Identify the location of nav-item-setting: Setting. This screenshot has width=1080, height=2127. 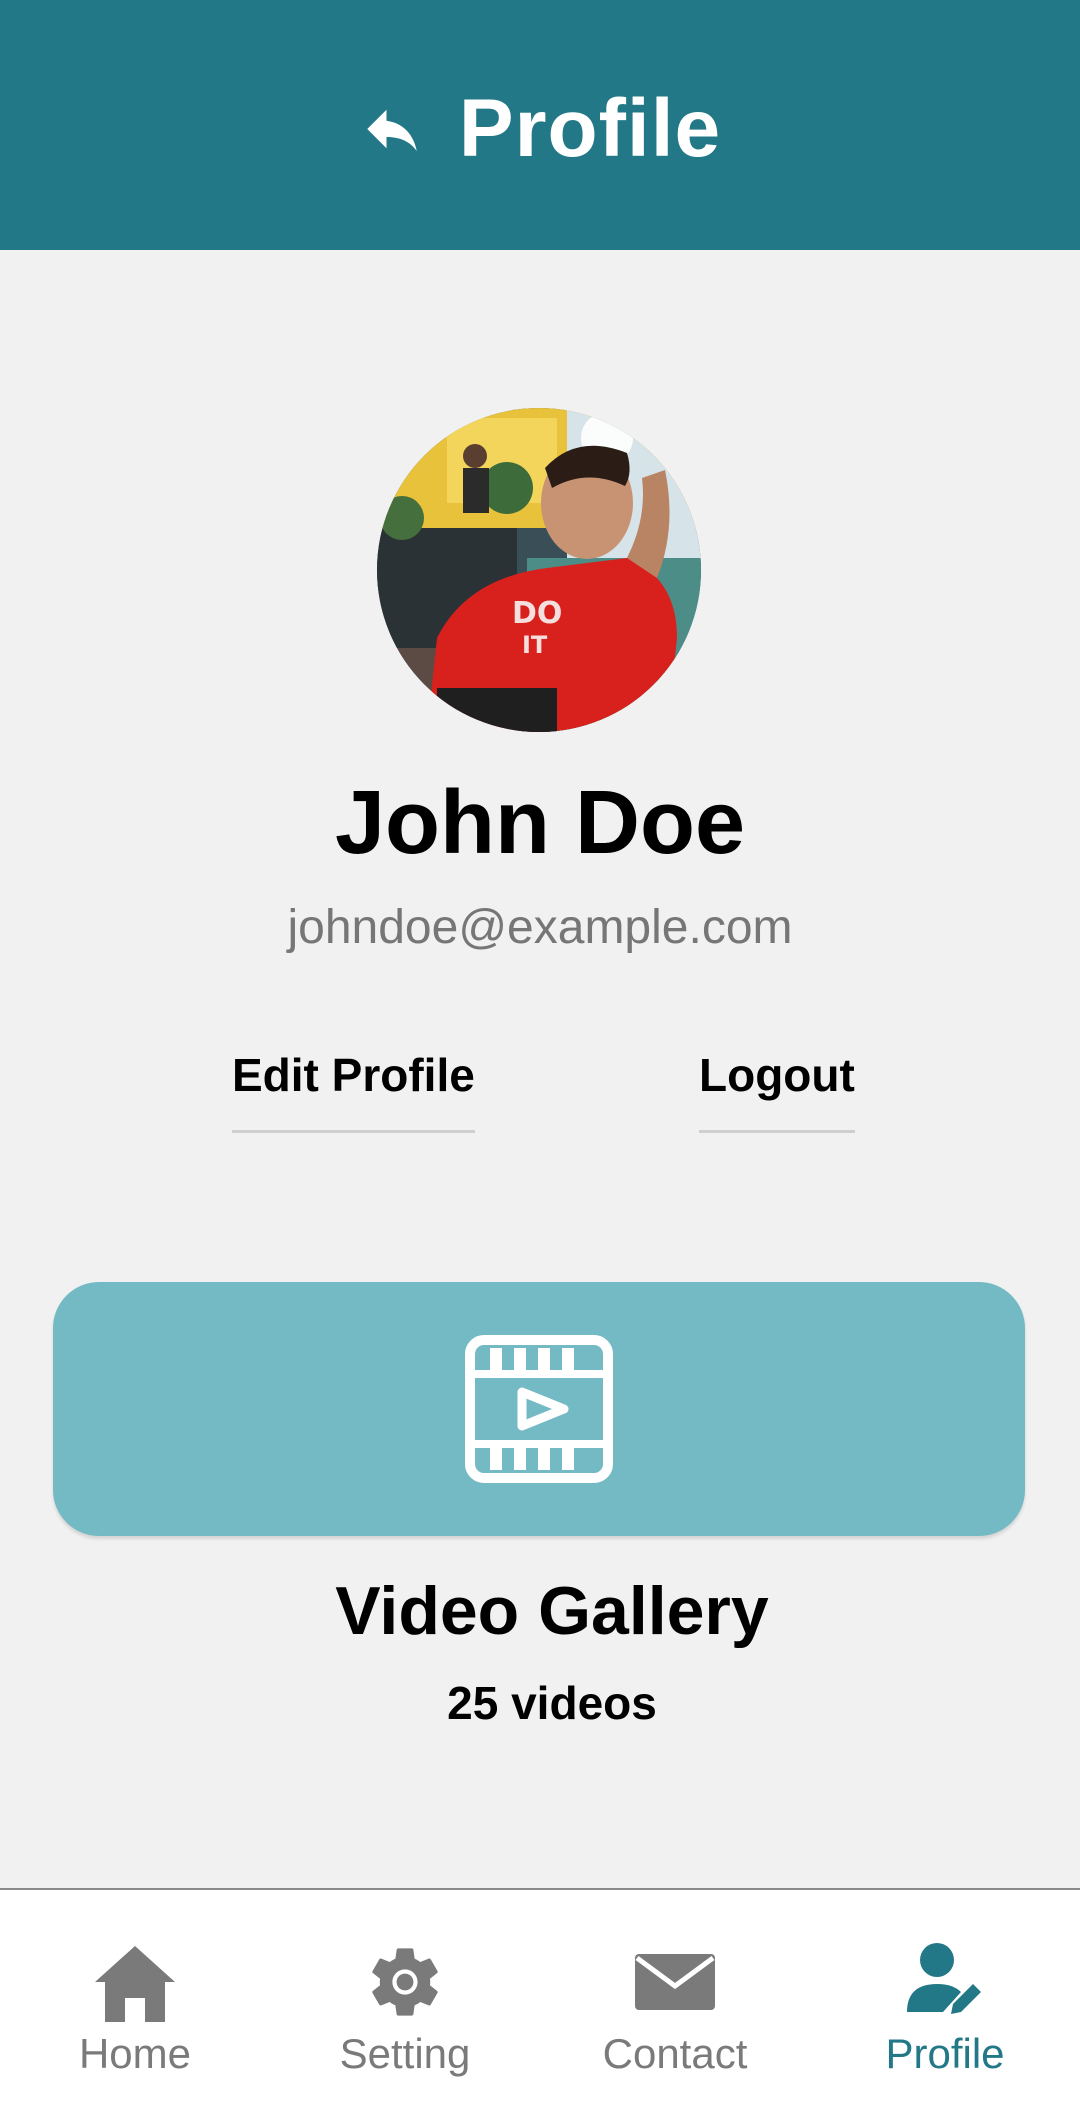
(405, 2008).